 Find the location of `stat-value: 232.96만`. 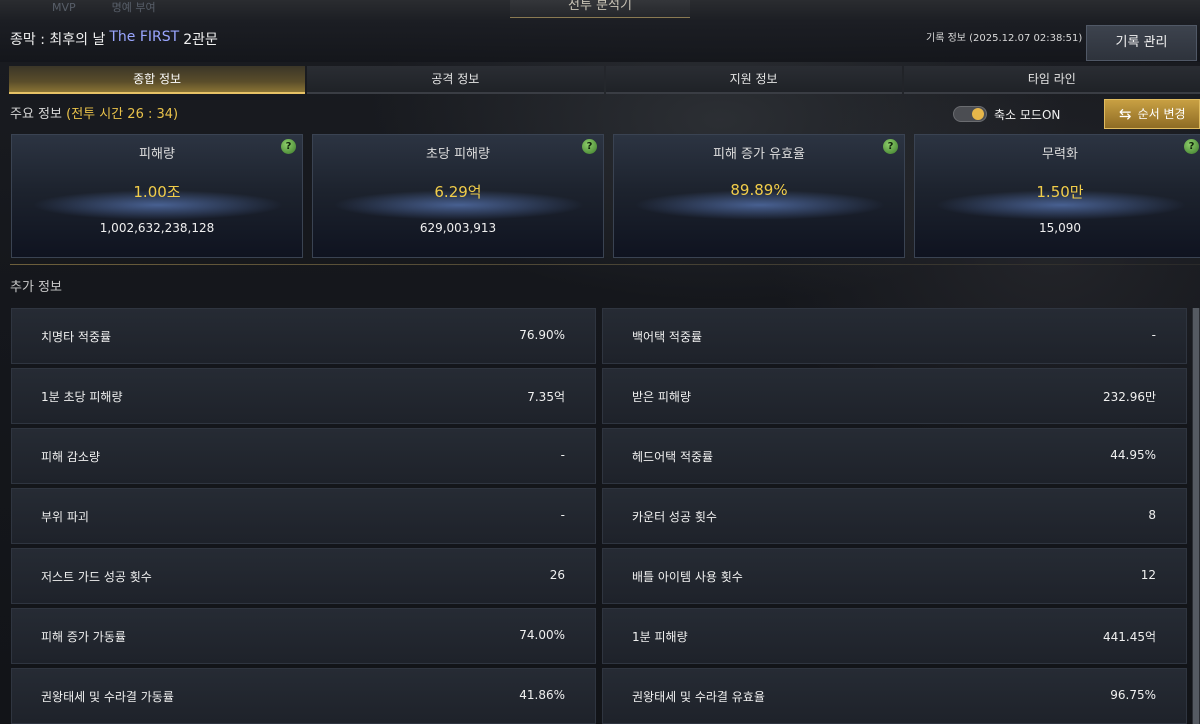

stat-value: 232.96만 is located at coordinates (1129, 397).